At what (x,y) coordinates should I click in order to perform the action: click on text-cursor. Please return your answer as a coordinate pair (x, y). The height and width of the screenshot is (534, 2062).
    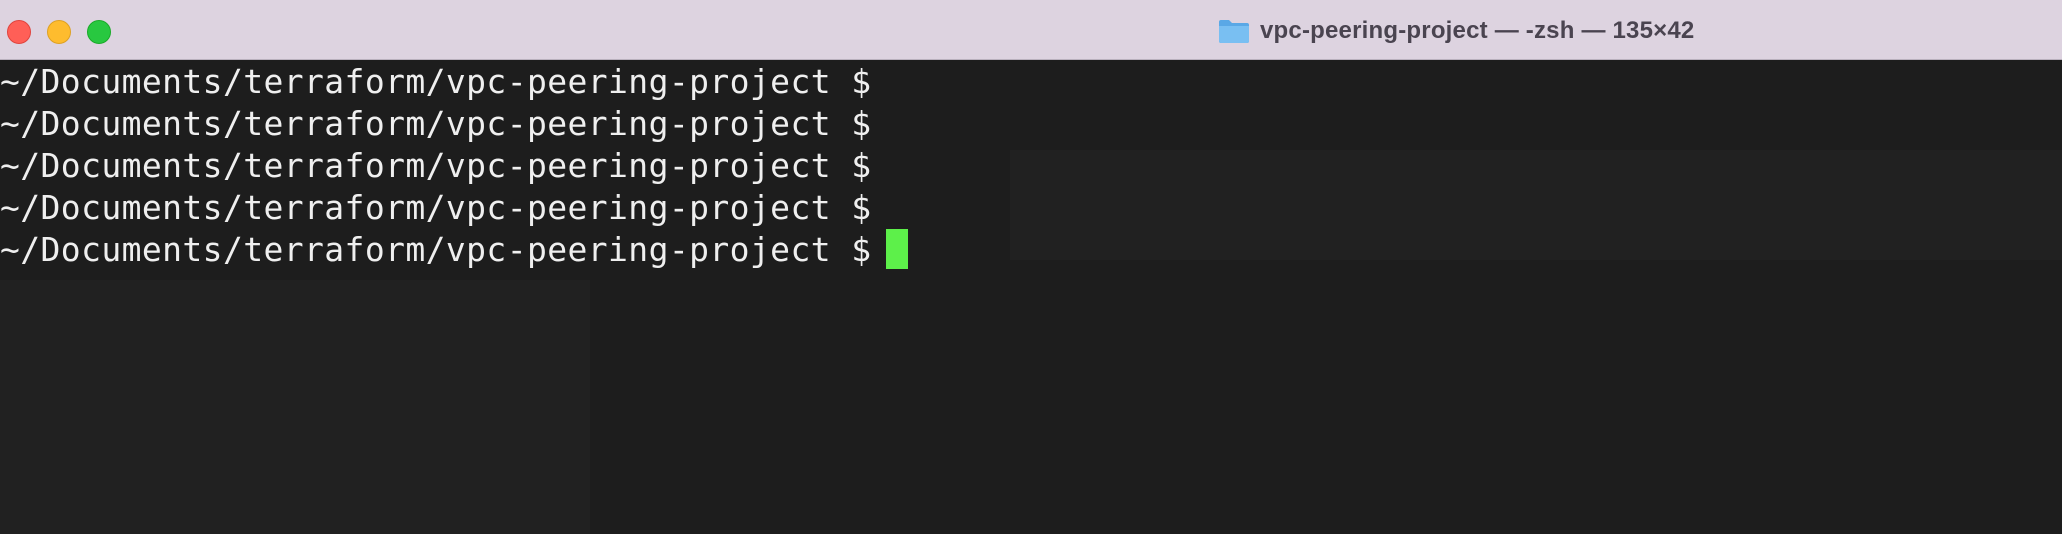
    Looking at the image, I should click on (896, 249).